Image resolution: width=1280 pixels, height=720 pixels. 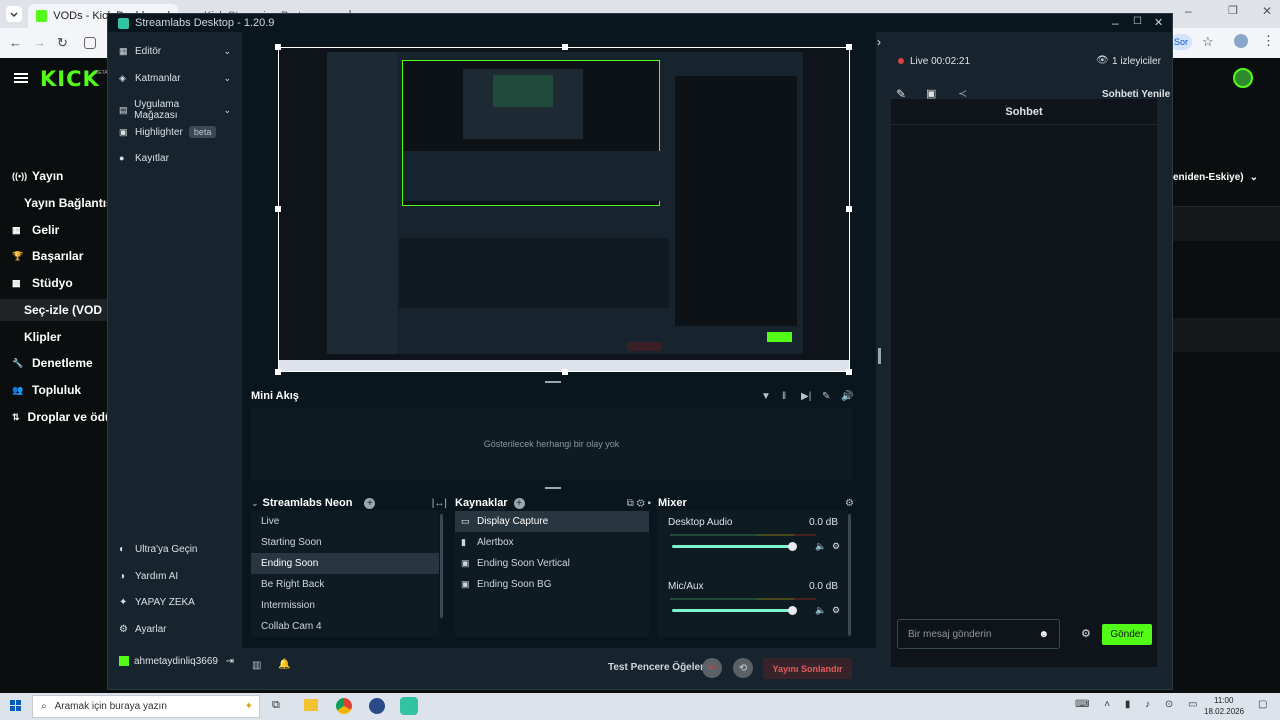 I want to click on nav-app-store: ▤ Uygulama Mağazası ⌄, so click(x=175, y=110).